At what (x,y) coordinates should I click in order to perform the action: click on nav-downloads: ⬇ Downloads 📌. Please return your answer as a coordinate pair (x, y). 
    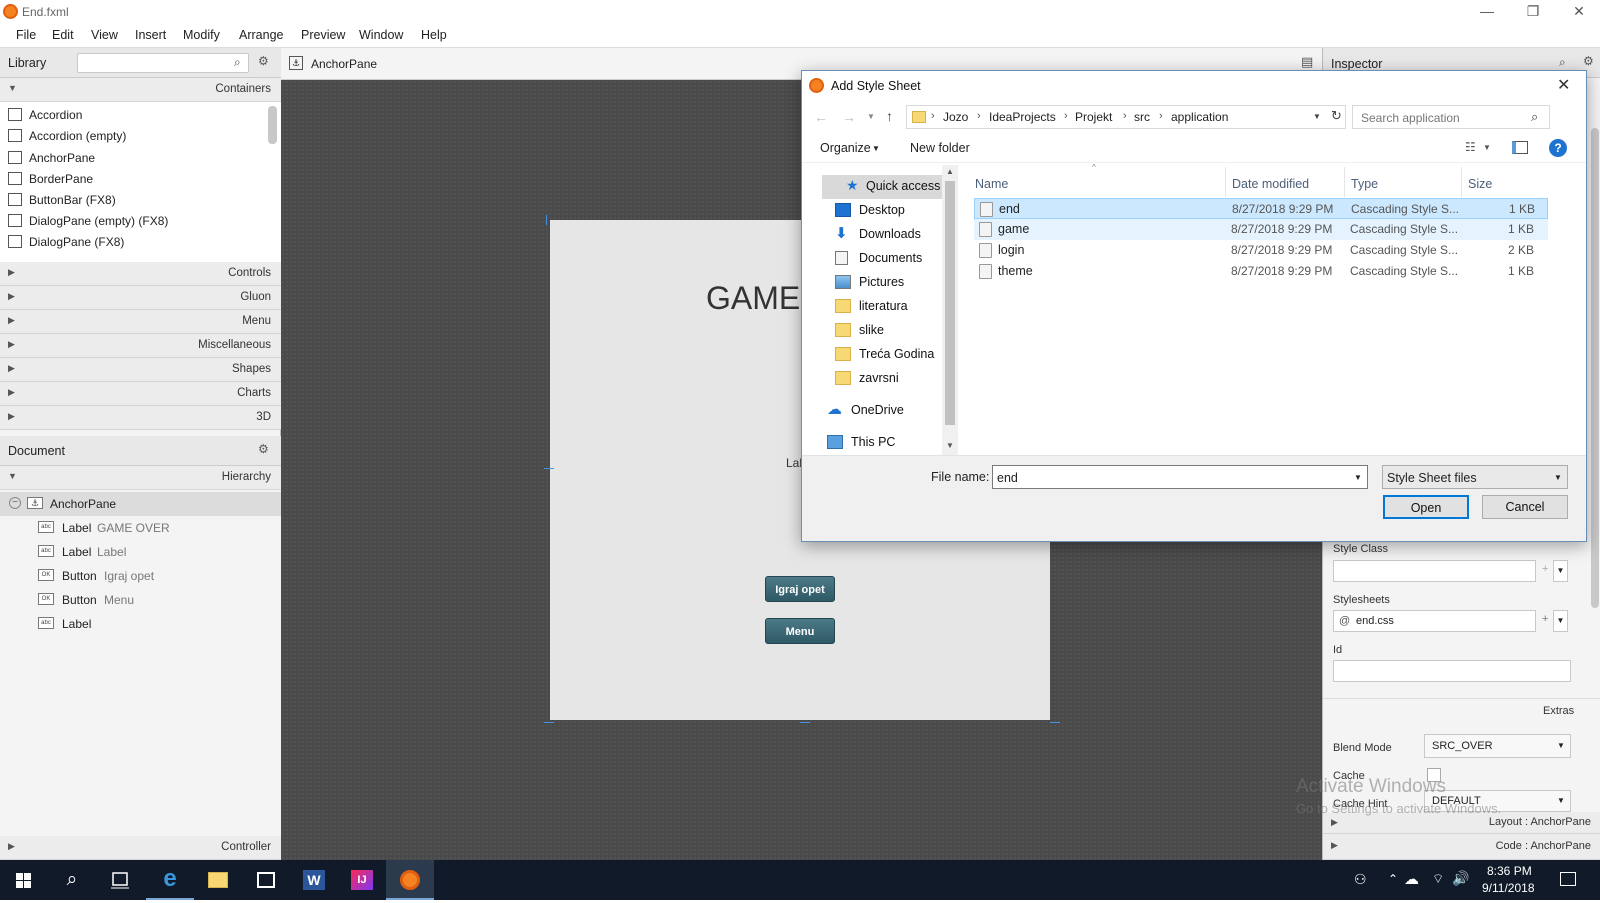
    Looking at the image, I should click on (891, 235).